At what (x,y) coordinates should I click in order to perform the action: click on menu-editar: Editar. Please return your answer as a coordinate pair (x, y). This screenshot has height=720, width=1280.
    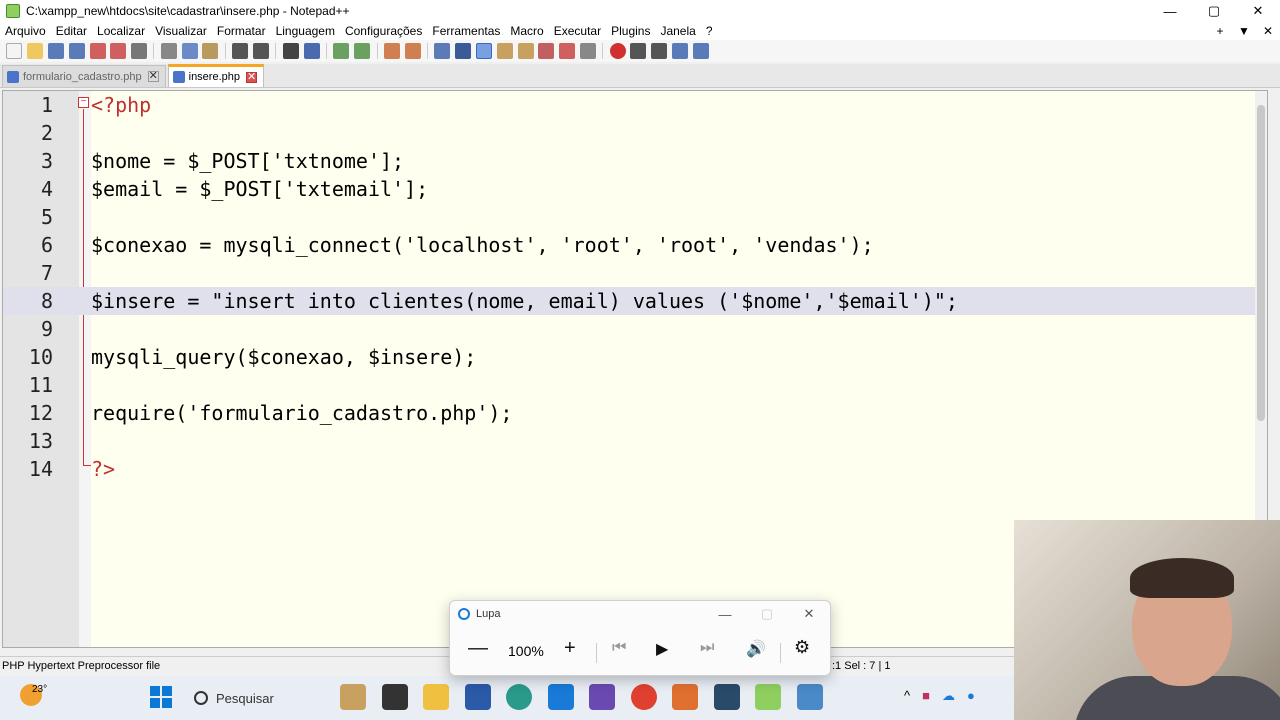
    Looking at the image, I should click on (71, 31).